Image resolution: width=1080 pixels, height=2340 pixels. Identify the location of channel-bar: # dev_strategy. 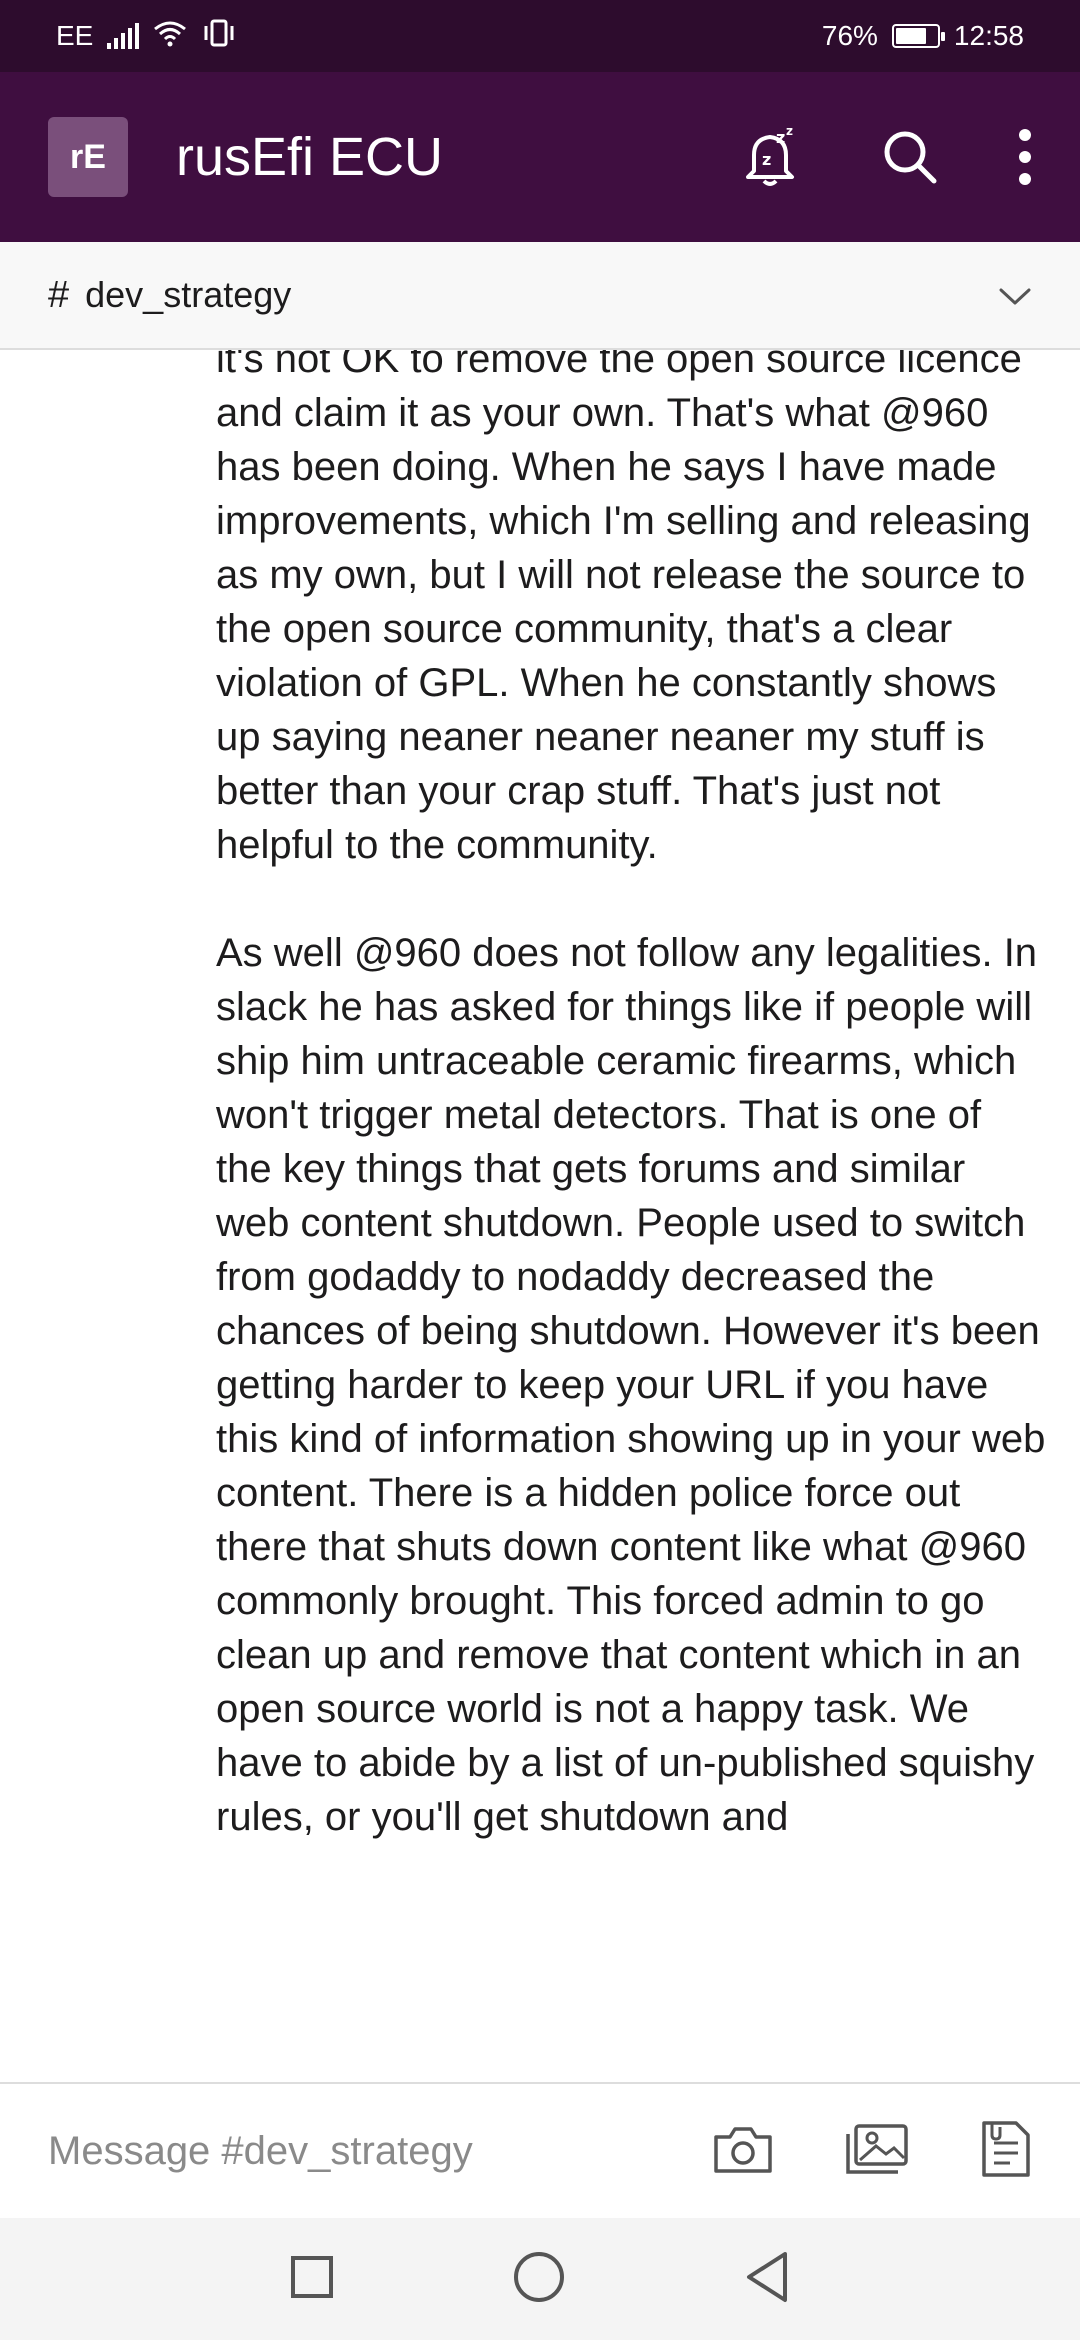
(540, 296).